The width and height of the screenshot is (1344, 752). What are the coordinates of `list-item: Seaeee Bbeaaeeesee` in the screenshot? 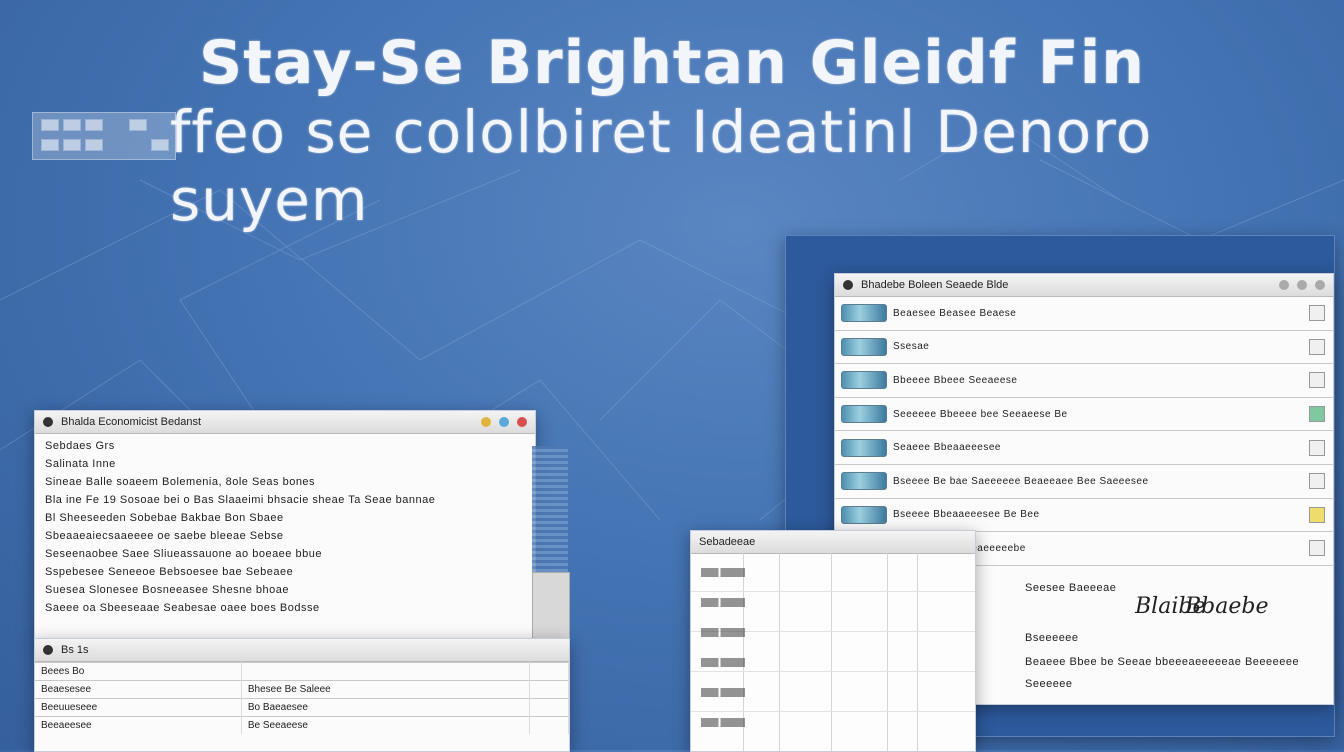 It's located at (1084, 448).